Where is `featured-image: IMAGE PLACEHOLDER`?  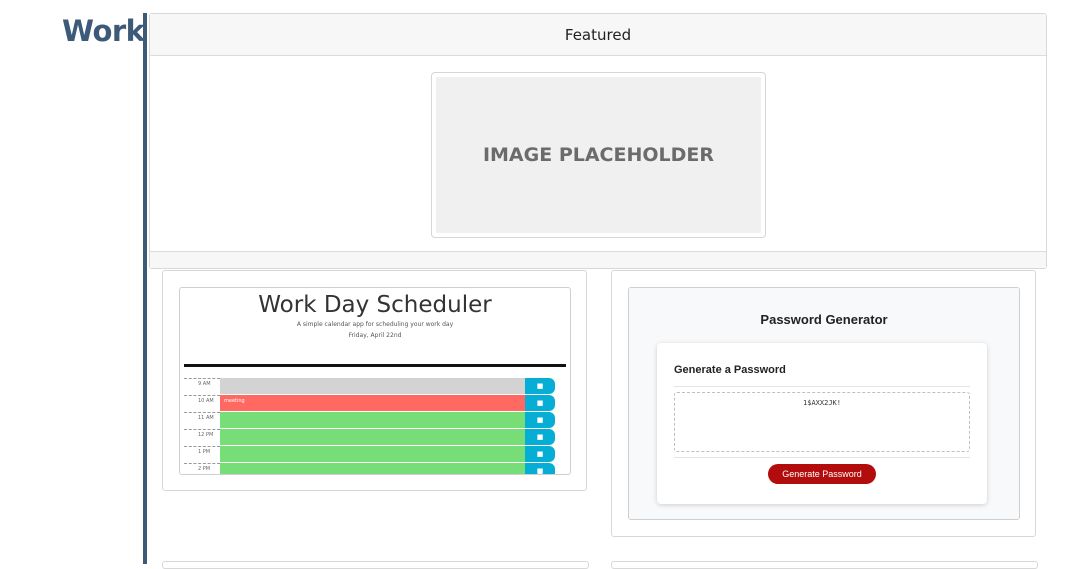
featured-image: IMAGE PLACEHOLDER is located at coordinates (598, 155).